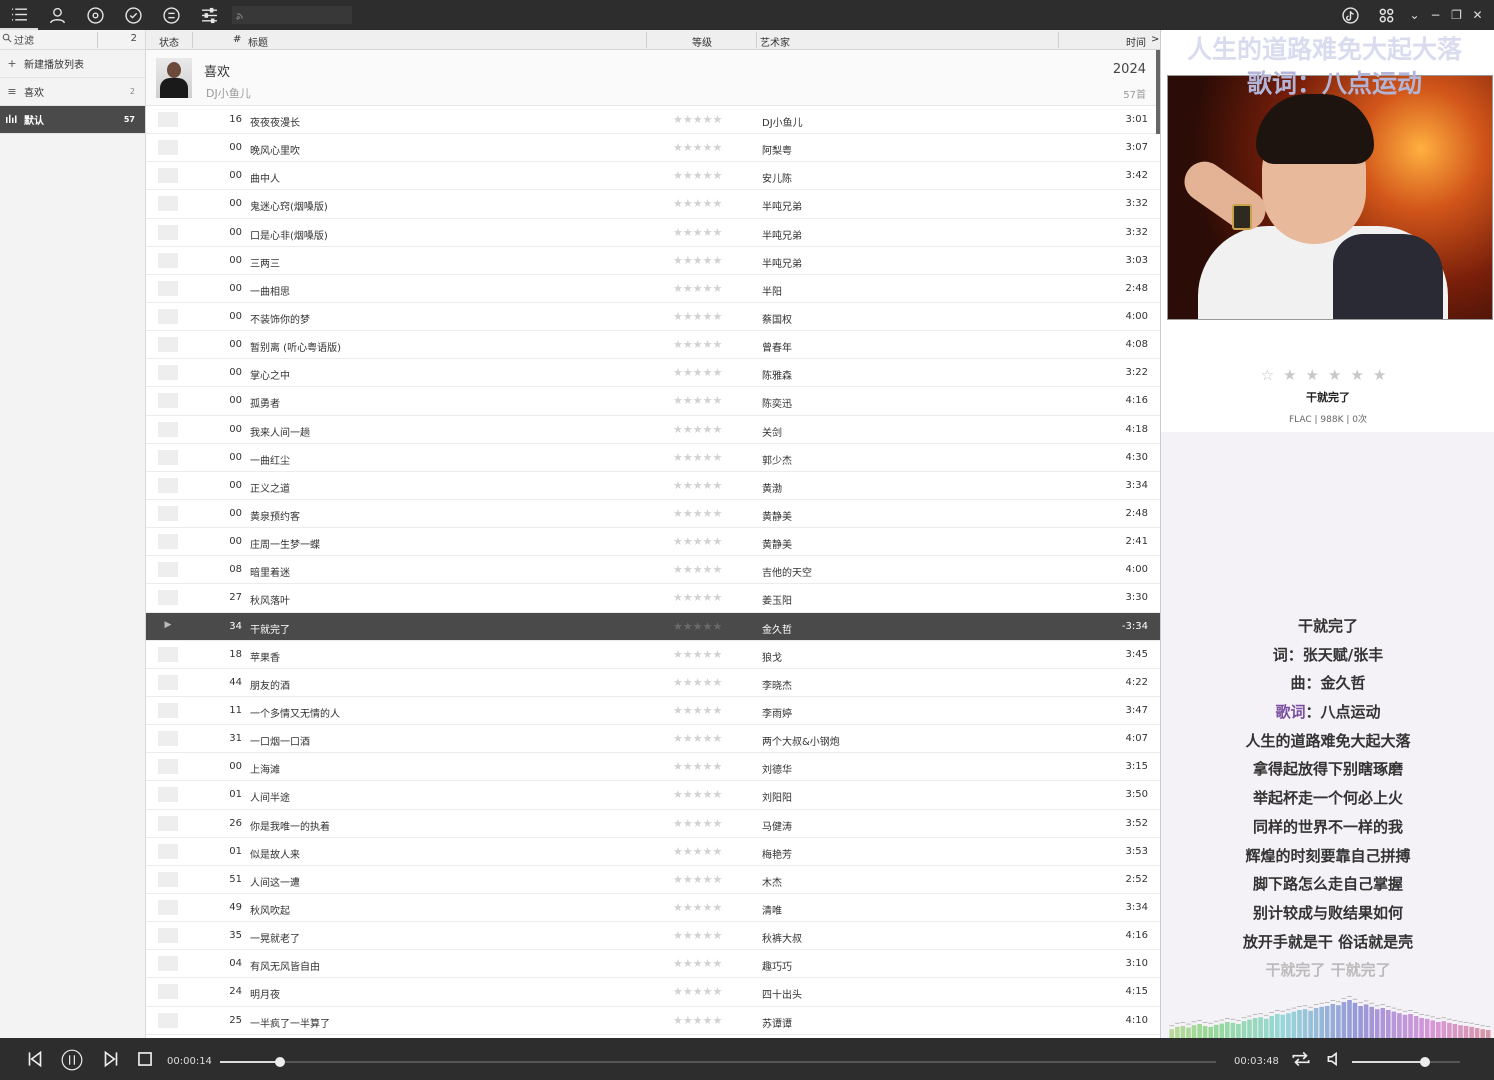 The image size is (1494, 1080). What do you see at coordinates (653, 936) in the screenshot?
I see `track-row: 35 一晃就老了 ★★★★★ 秋裤大叔 4:16` at bounding box center [653, 936].